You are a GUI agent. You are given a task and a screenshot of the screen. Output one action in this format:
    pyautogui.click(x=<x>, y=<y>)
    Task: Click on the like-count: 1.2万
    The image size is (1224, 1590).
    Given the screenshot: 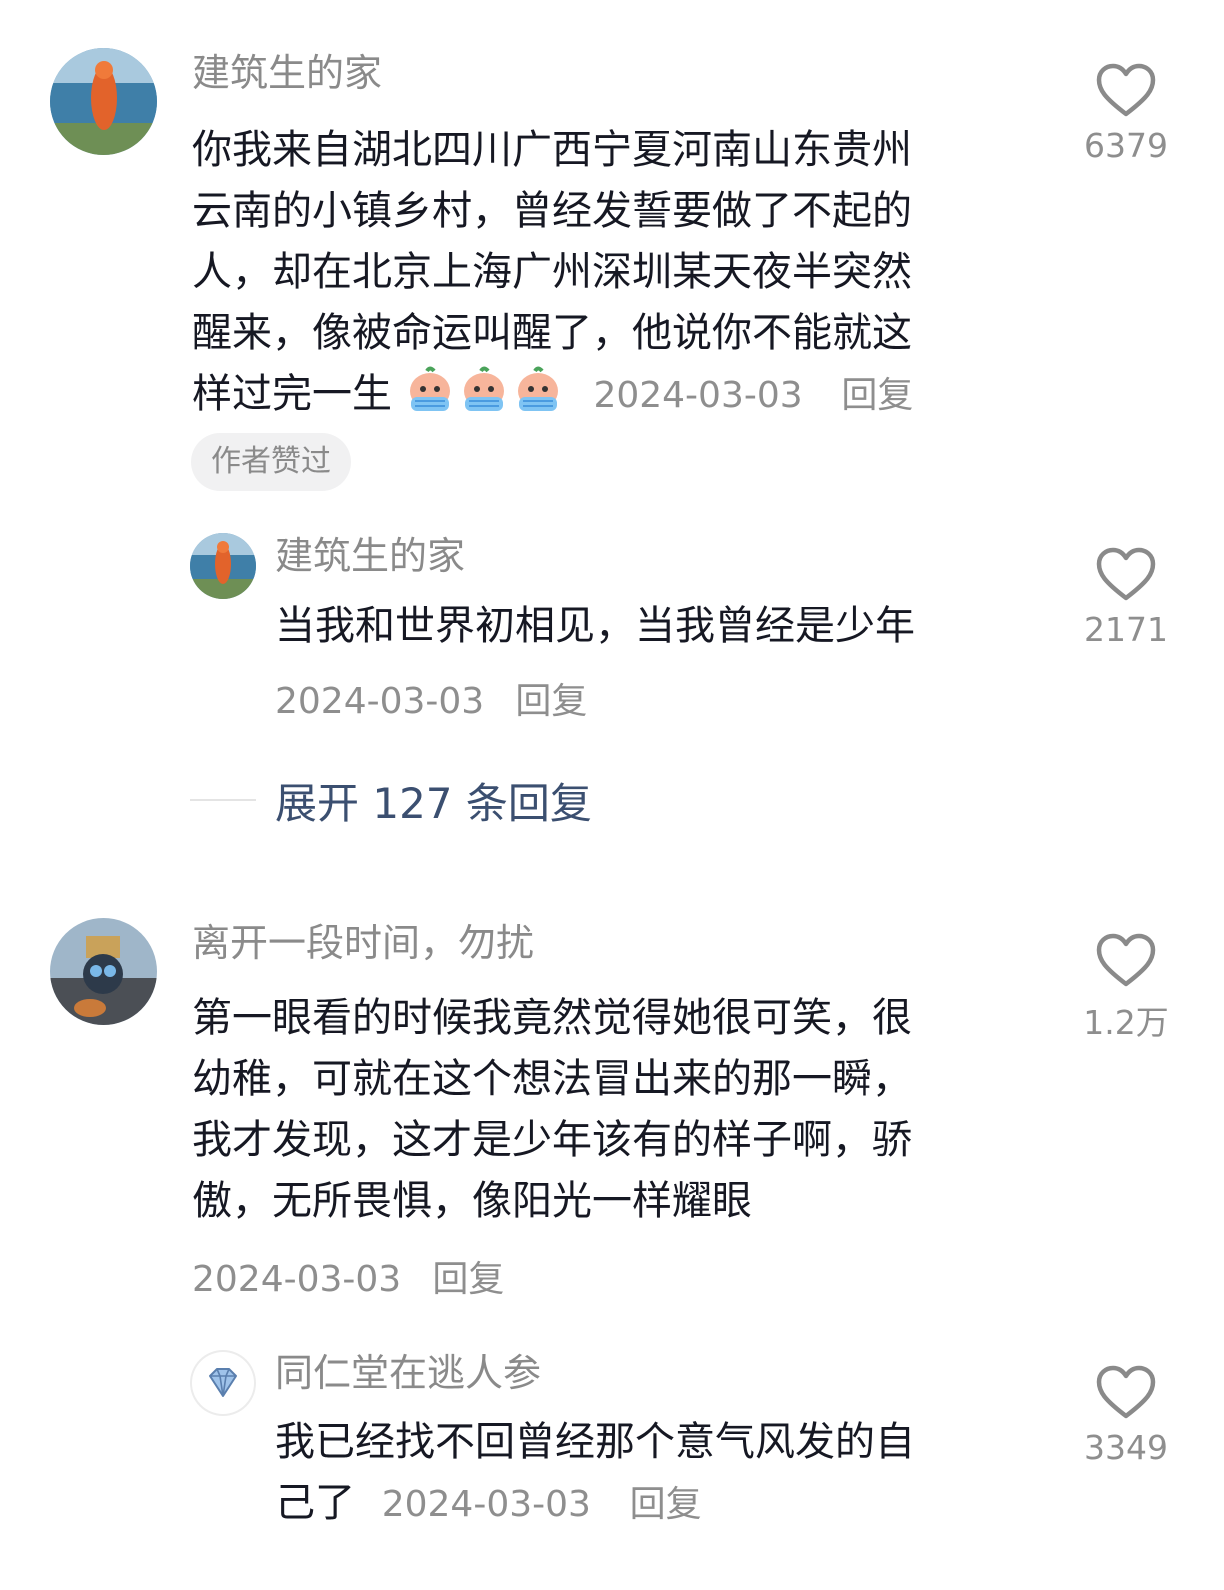 What is the action you would take?
    pyautogui.click(x=1126, y=1022)
    